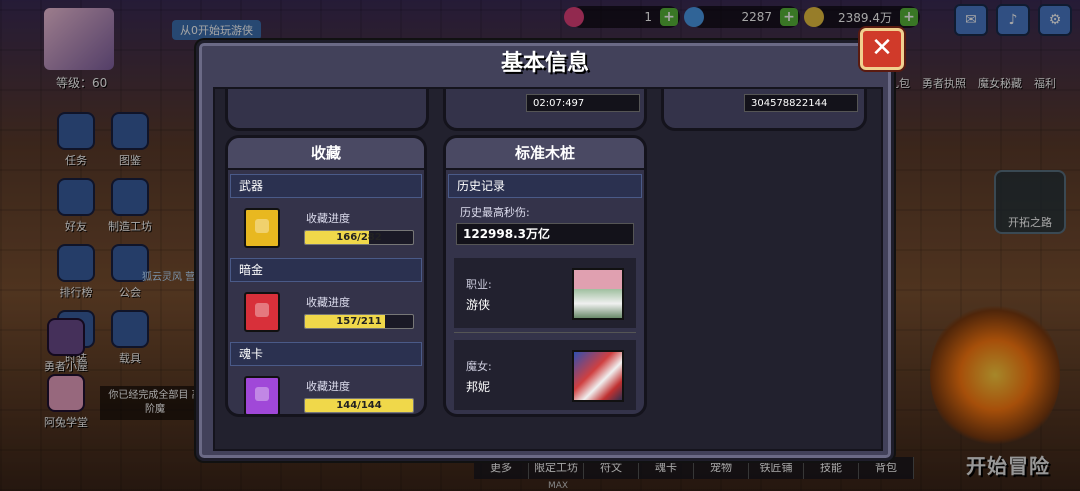 The height and width of the screenshot is (491, 1080). Describe the element at coordinates (545, 332) in the screenshot. I see `separator` at that location.